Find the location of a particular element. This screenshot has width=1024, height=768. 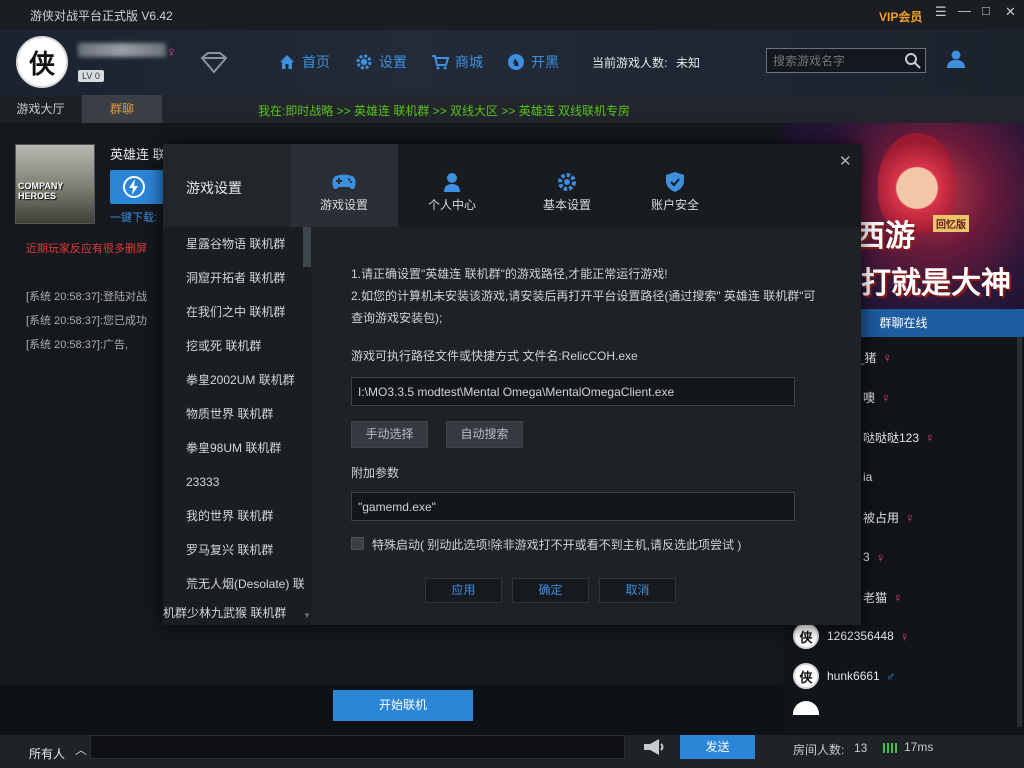

send-button: 发送 is located at coordinates (717, 747).